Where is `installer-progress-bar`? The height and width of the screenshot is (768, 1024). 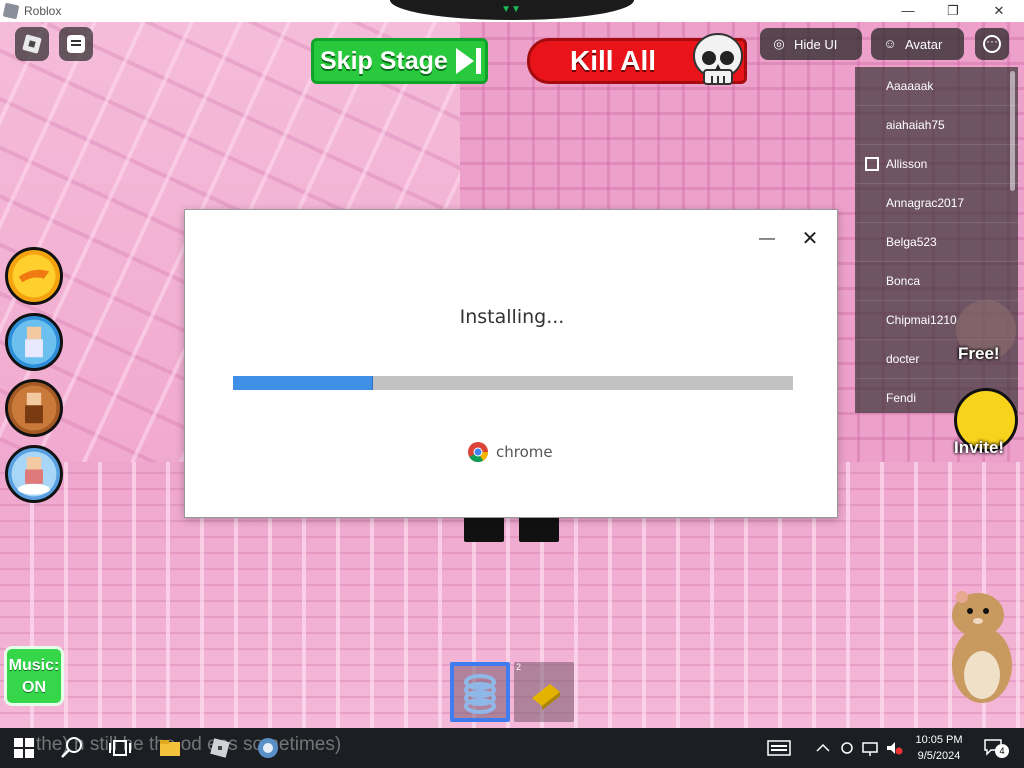
installer-progress-bar is located at coordinates (513, 383).